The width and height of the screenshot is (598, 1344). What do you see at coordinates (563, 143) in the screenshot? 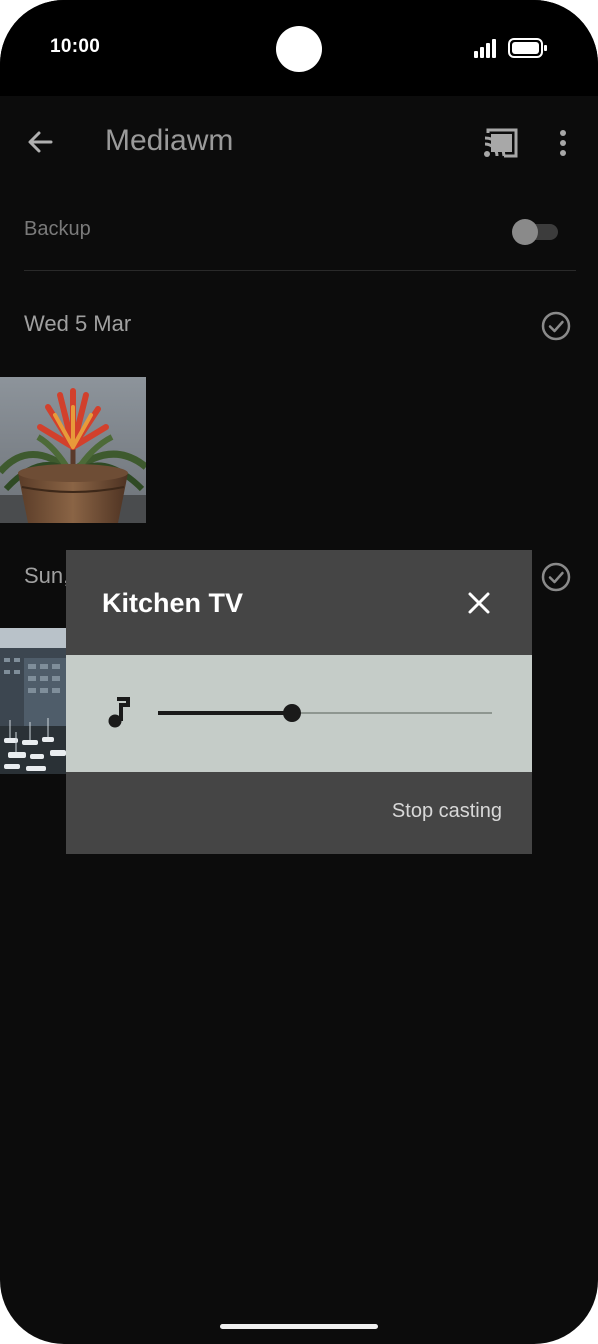
I see `more-vert-icon` at bounding box center [563, 143].